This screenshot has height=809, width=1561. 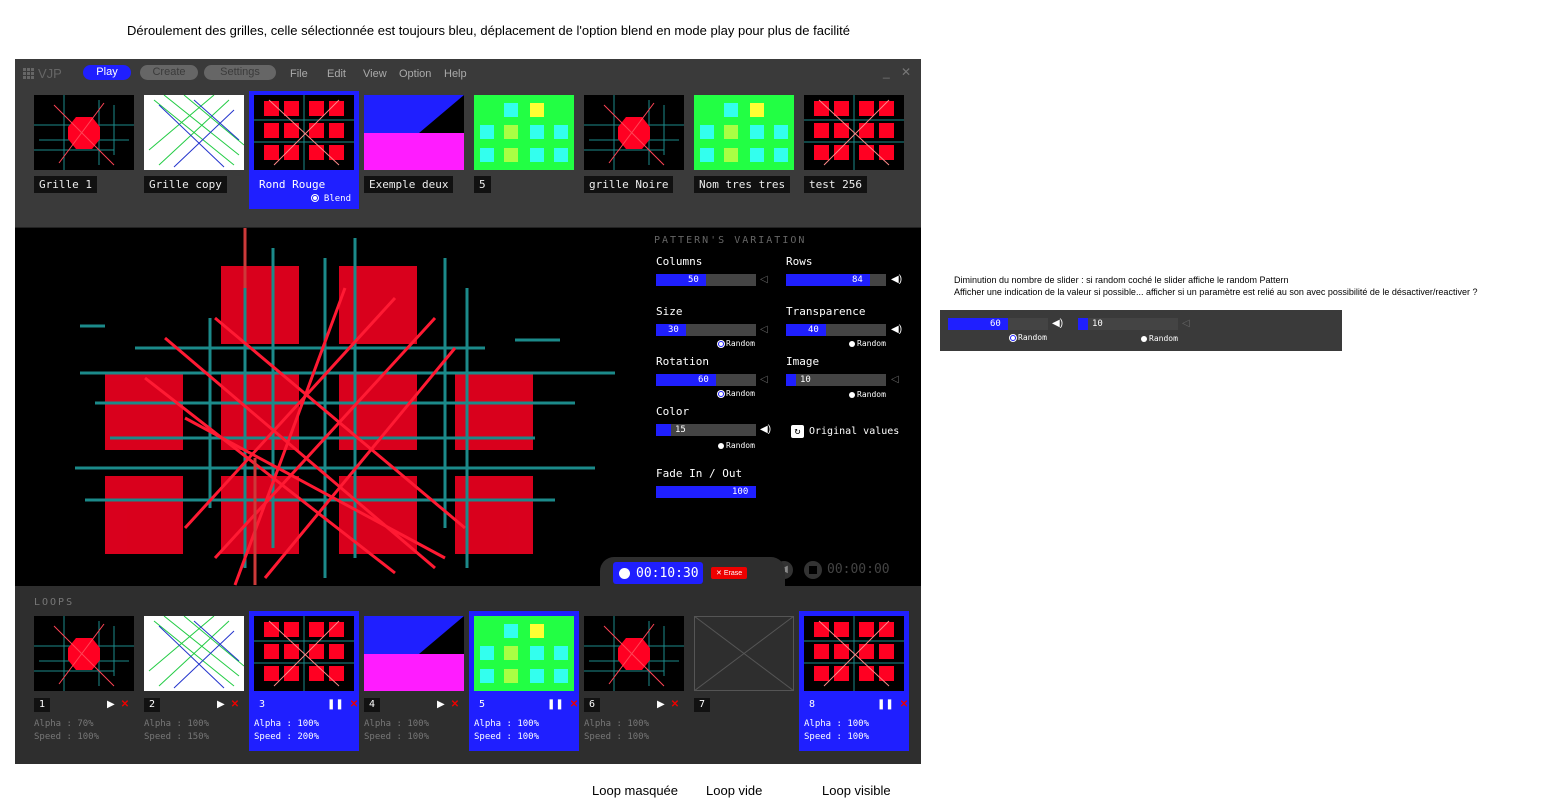 I want to click on color-random-toggle: Random, so click(x=736, y=445).